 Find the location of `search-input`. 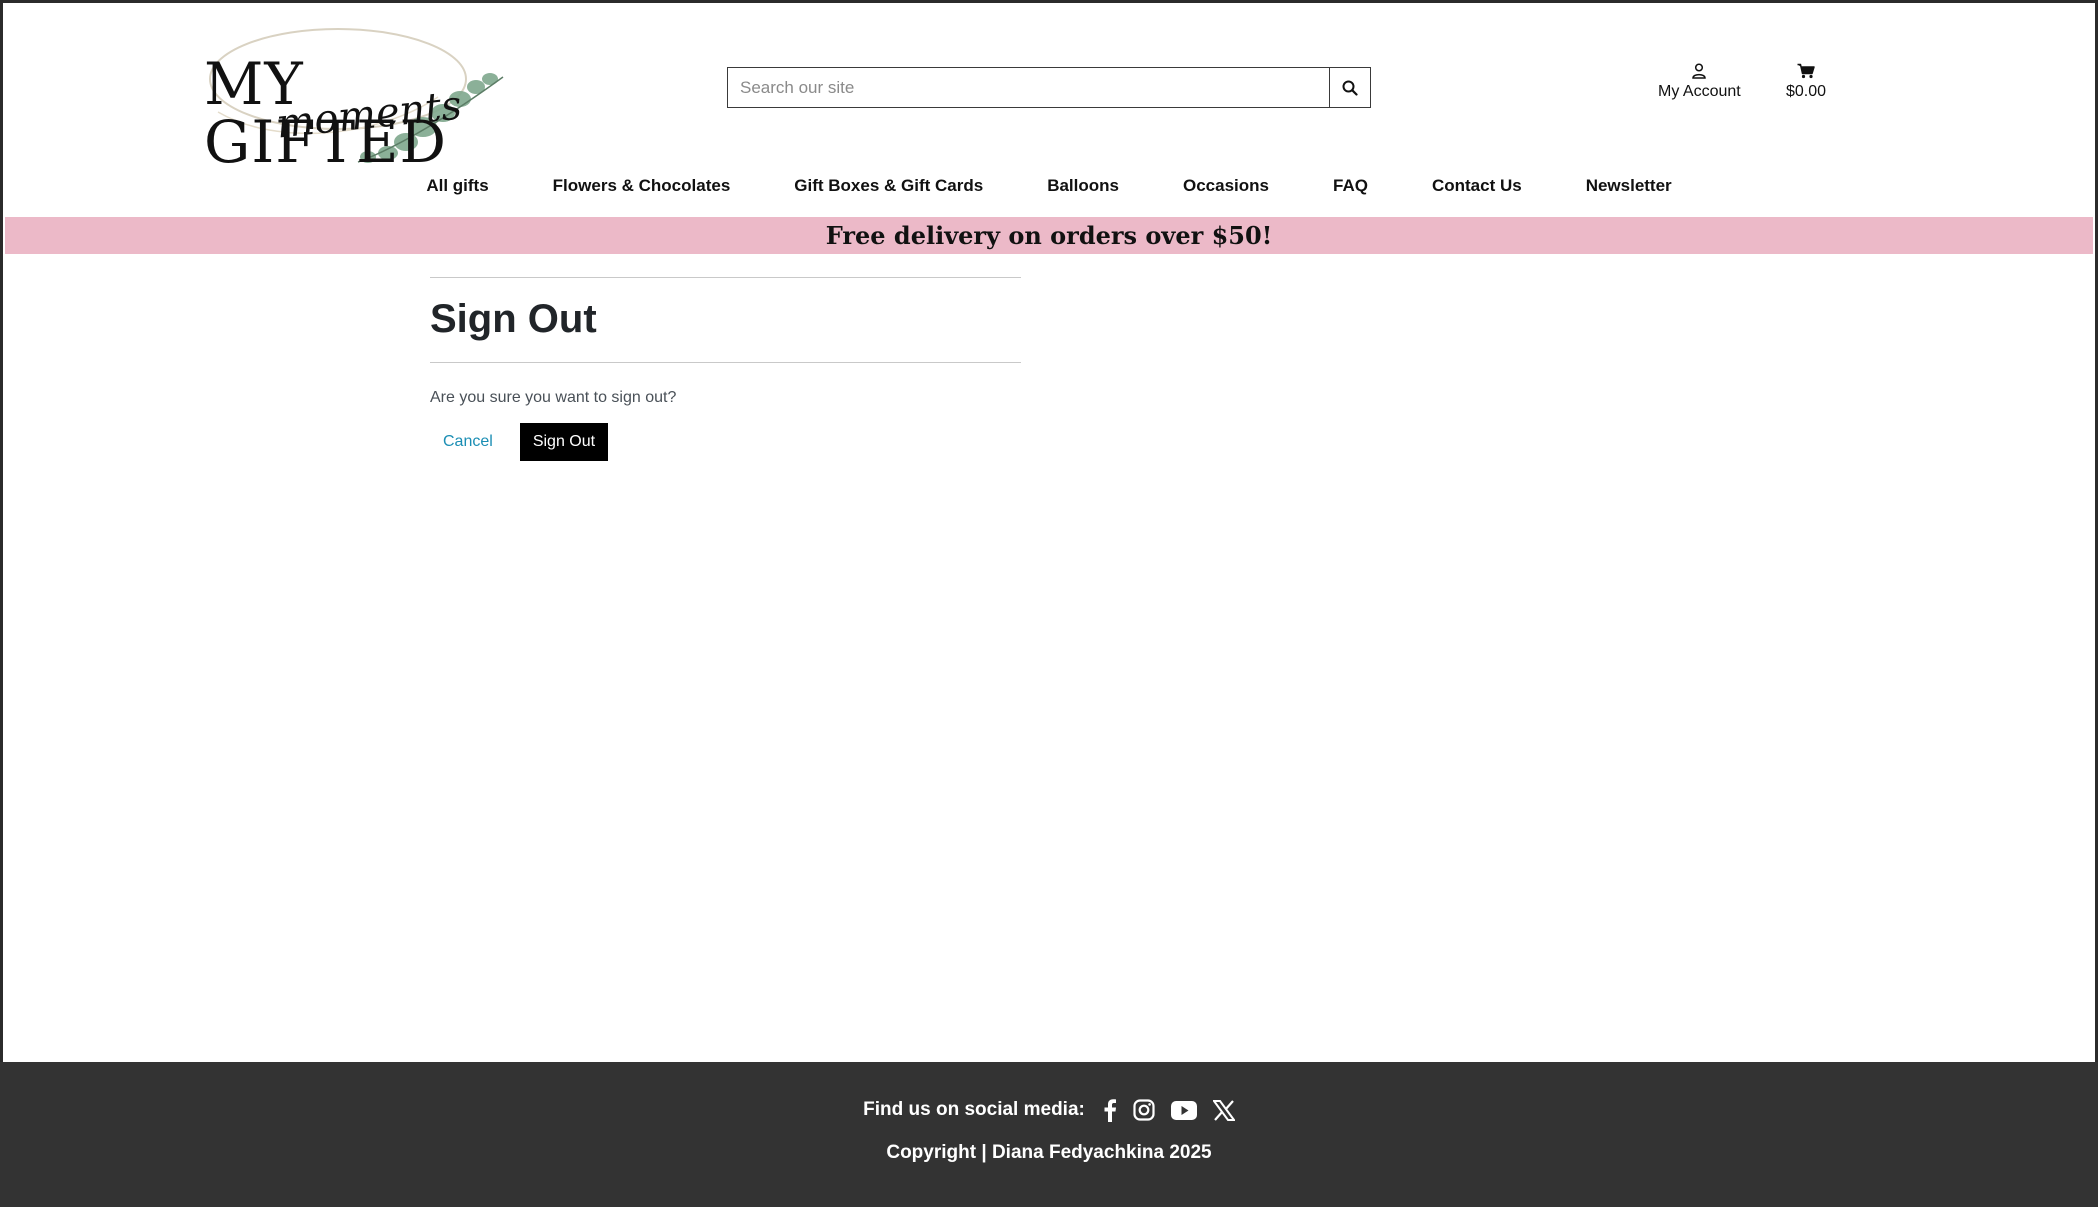

search-input is located at coordinates (1028, 87).